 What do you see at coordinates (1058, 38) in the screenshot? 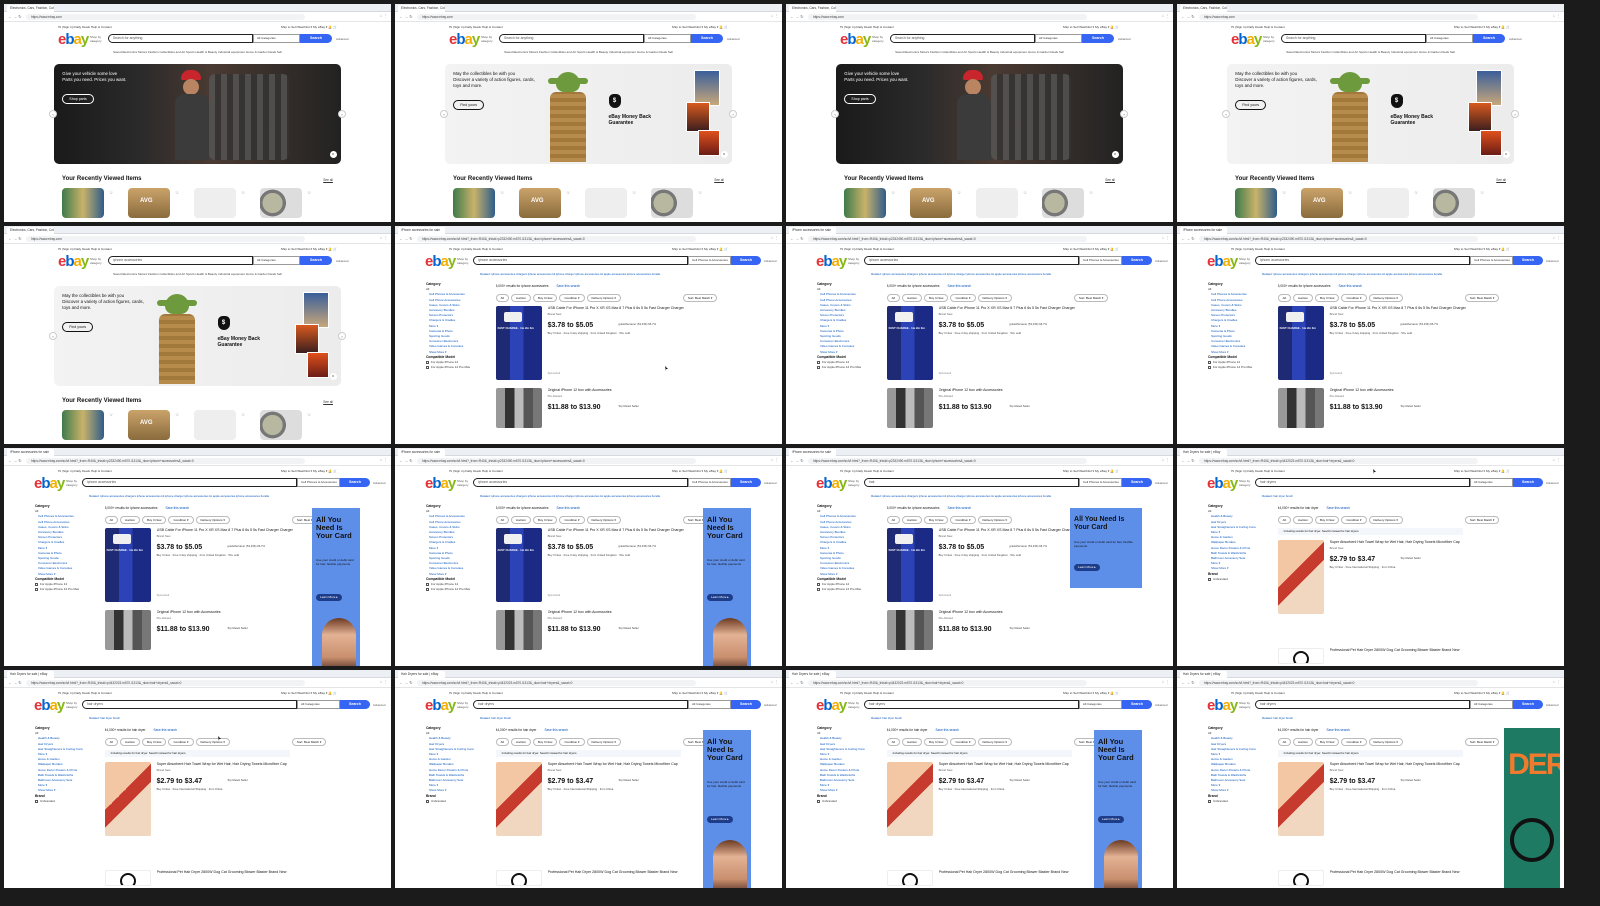
I see `category-select: All Categories` at bounding box center [1058, 38].